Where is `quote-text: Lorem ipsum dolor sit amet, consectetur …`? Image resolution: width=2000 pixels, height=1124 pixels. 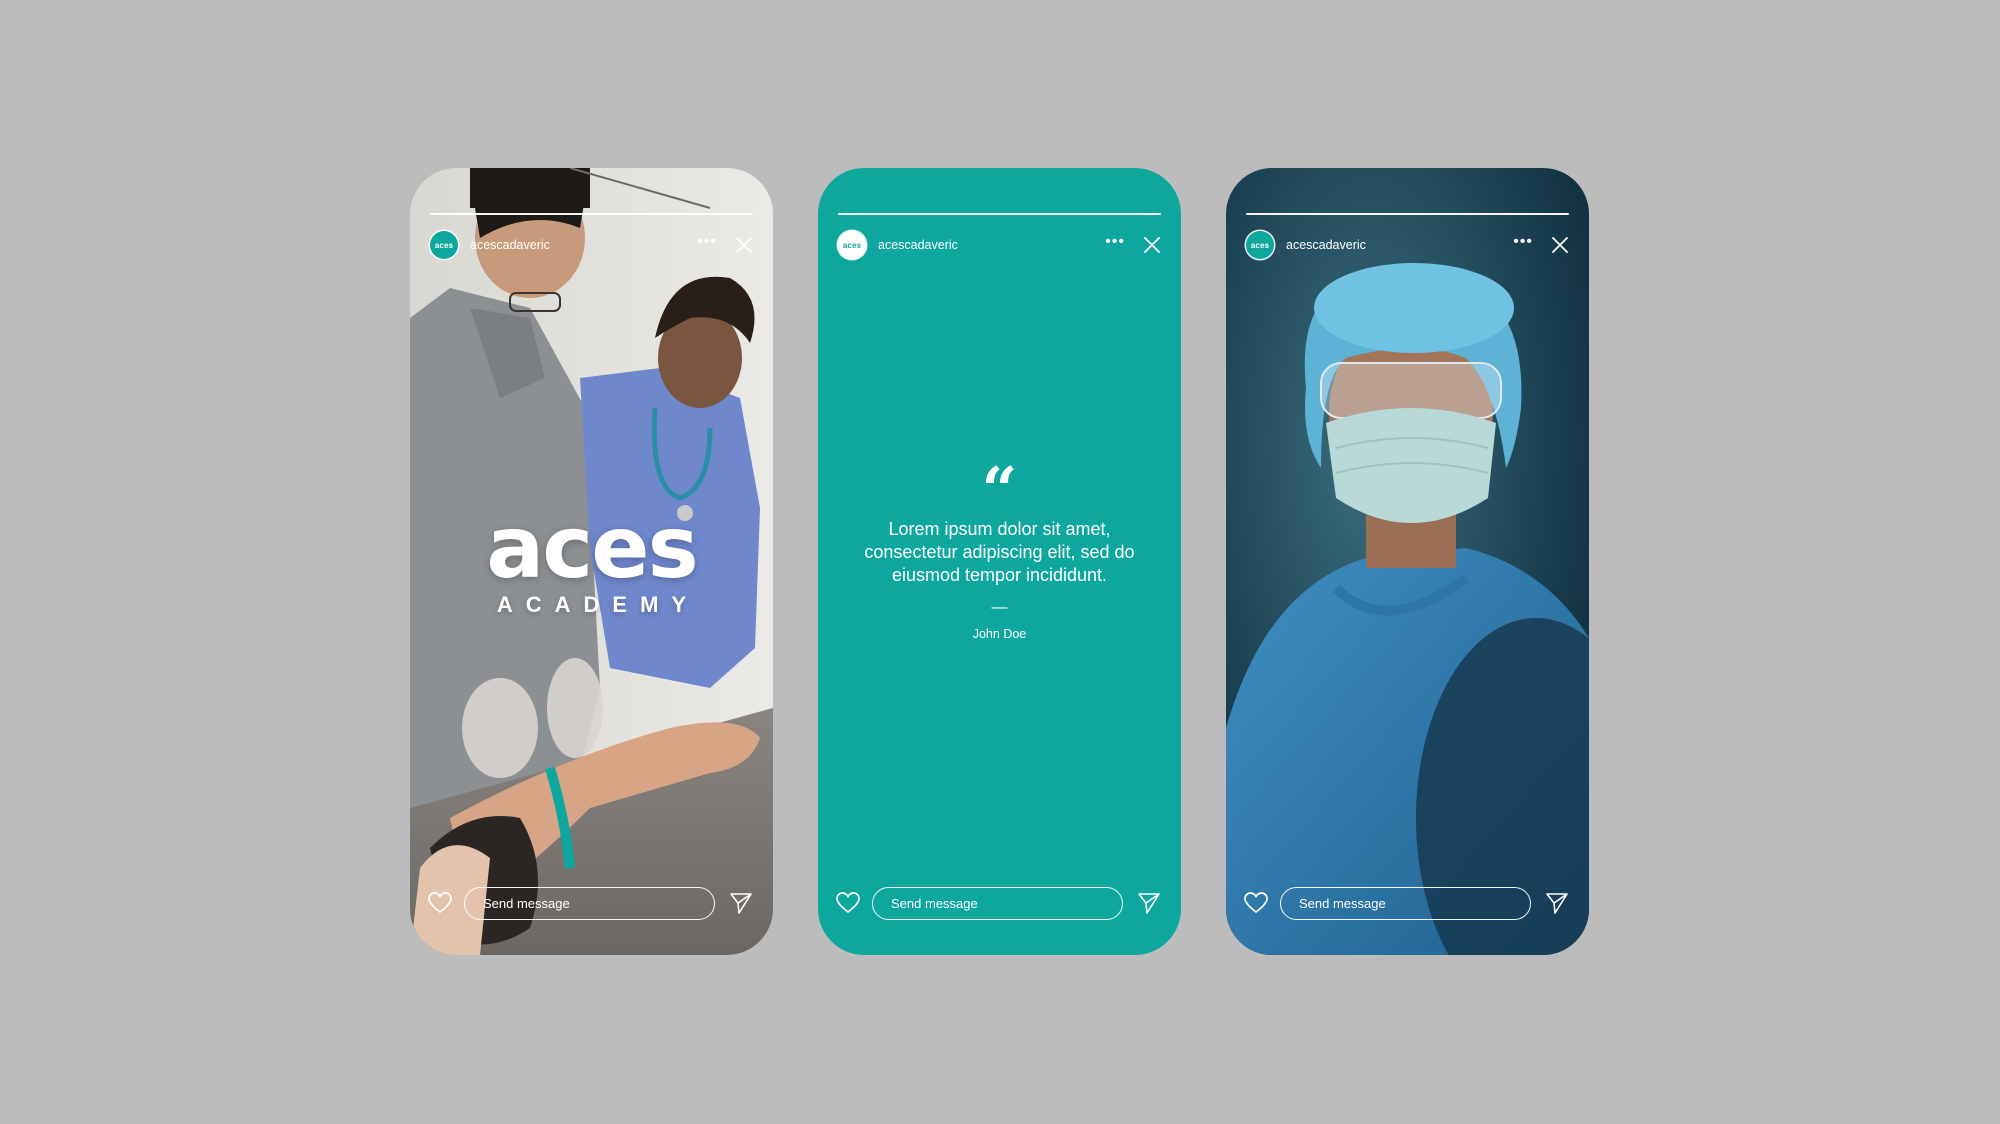 quote-text: Lorem ipsum dolor sit amet, consectetur … is located at coordinates (999, 552).